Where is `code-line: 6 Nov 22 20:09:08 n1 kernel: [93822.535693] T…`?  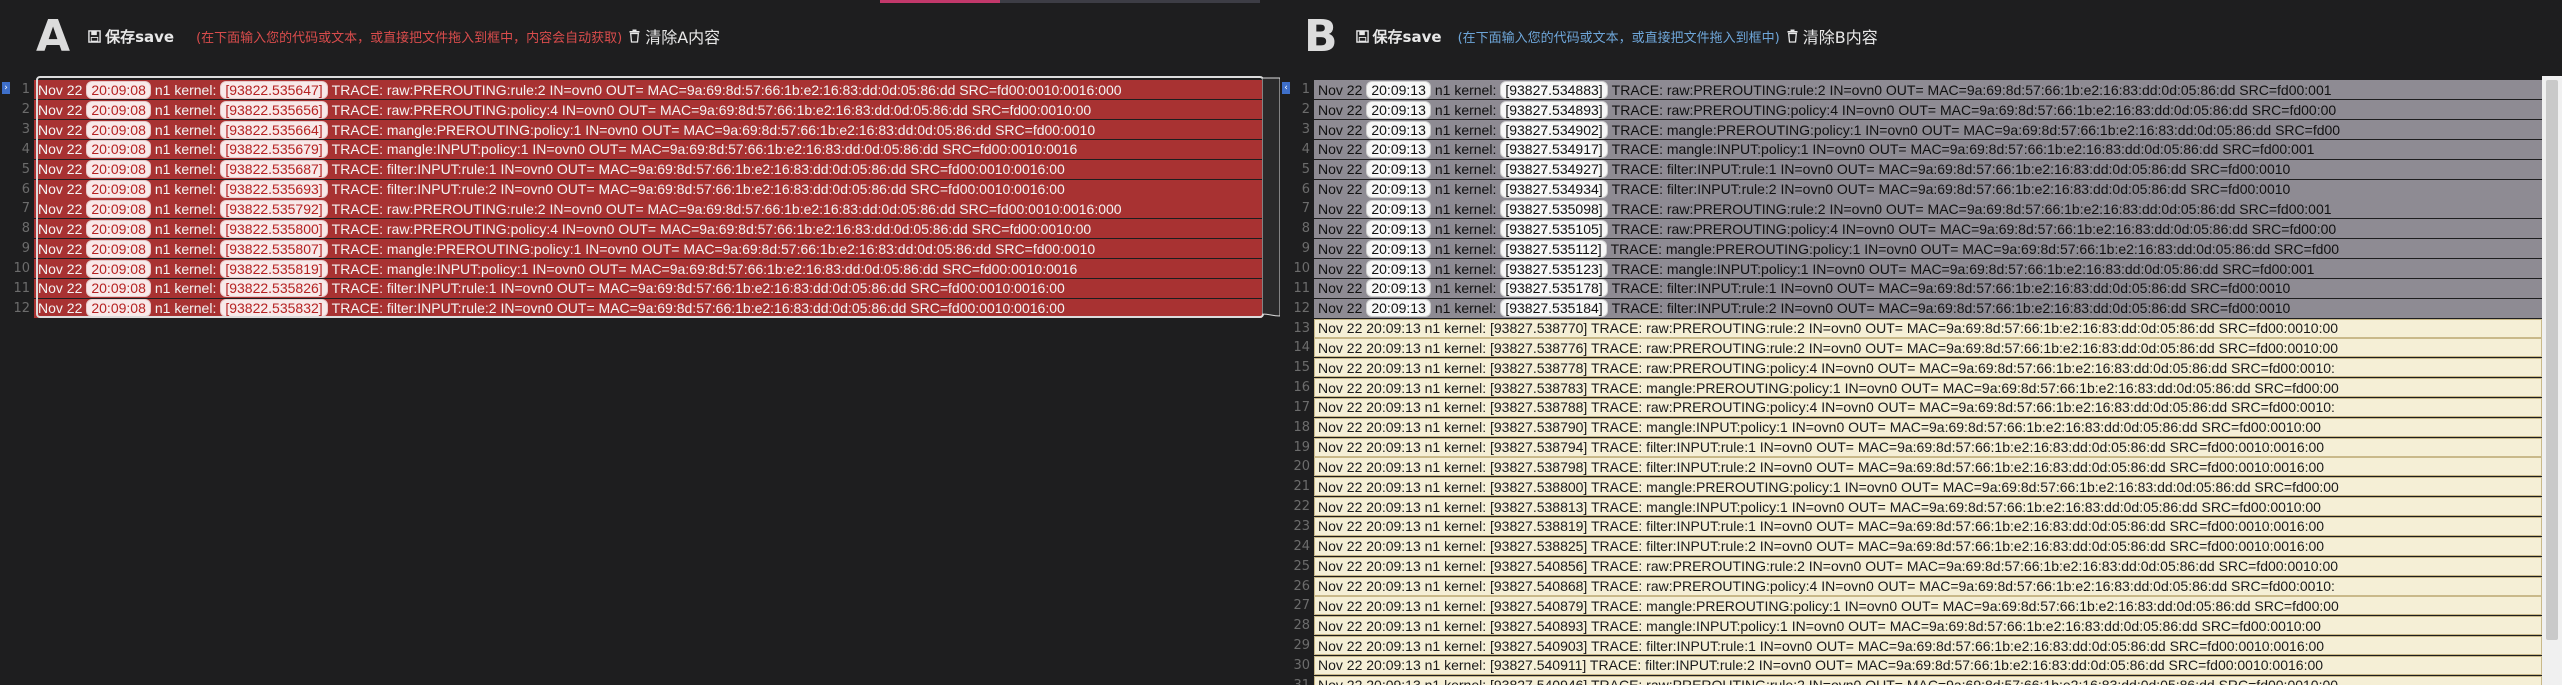
code-line: 6 Nov 22 20:09:08 n1 kernel: [93822.535693] T… is located at coordinates (631, 189).